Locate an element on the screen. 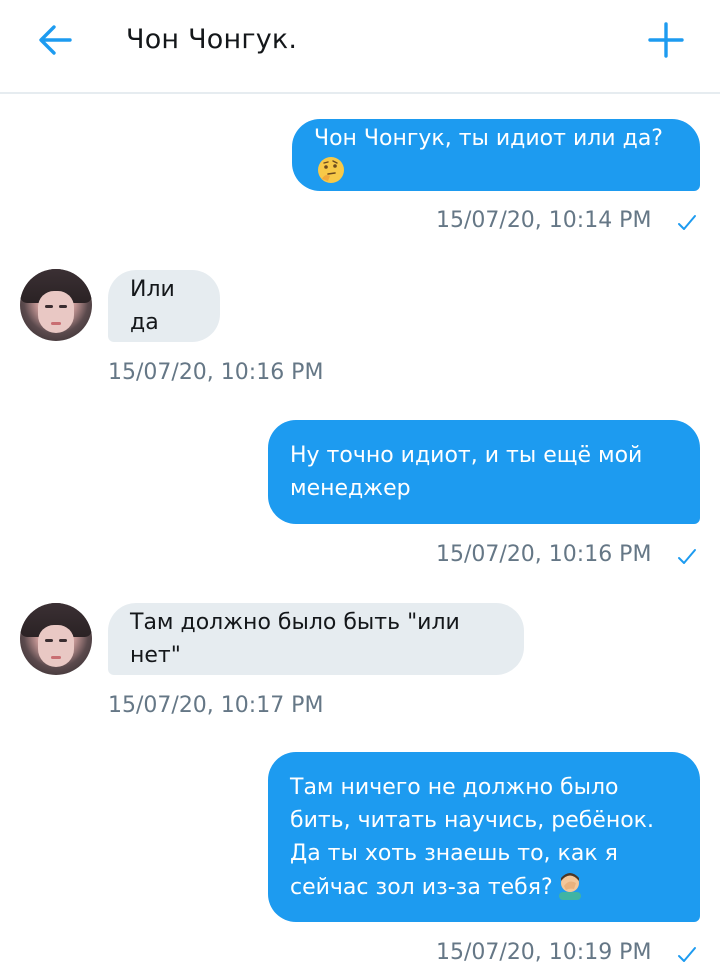 This screenshot has width=720, height=978. message-text: Ну точно идиот, и ты ещё мой менеджер is located at coordinates (466, 472).